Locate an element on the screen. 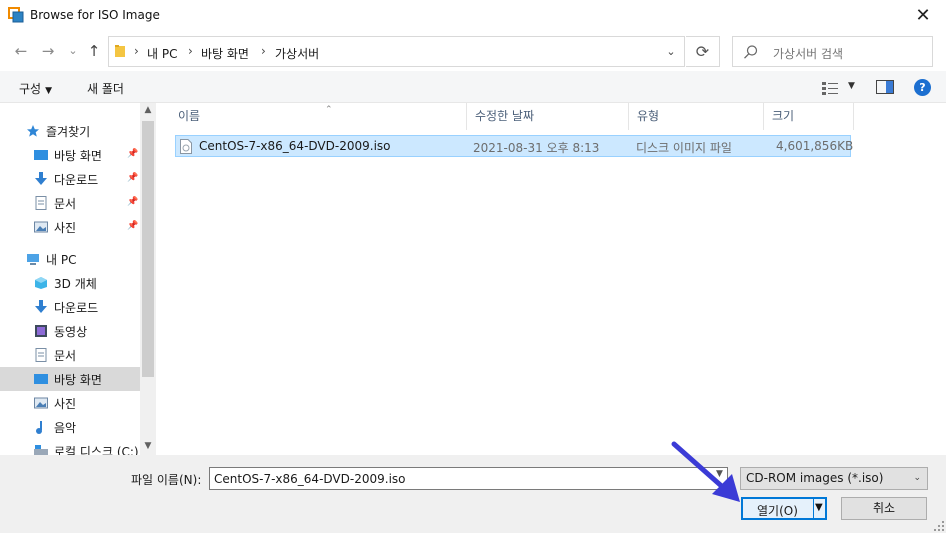 The height and width of the screenshot is (533, 946). address-dropdown-button: ⌄ is located at coordinates (671, 52).